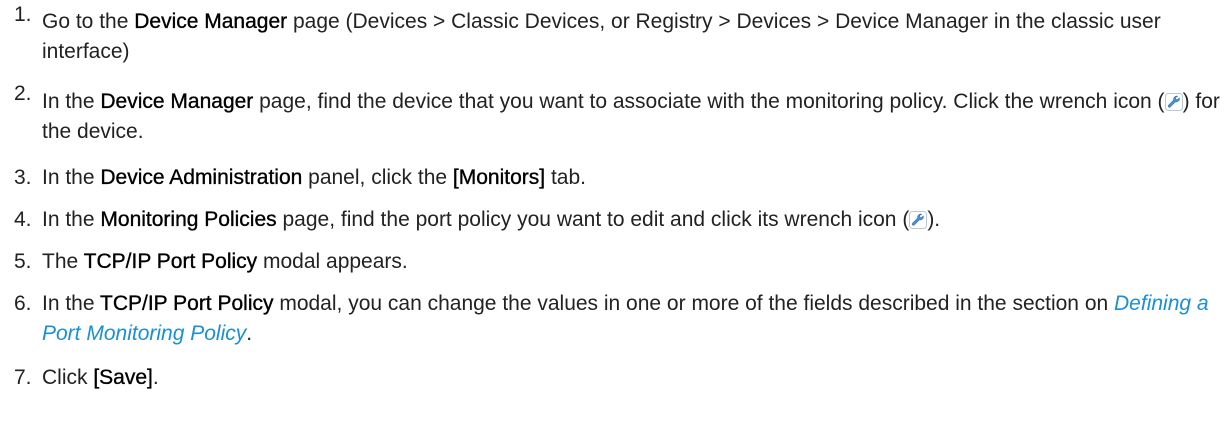 The image size is (1230, 430). Describe the element at coordinates (23, 93) in the screenshot. I see `step-number: 2.` at that location.